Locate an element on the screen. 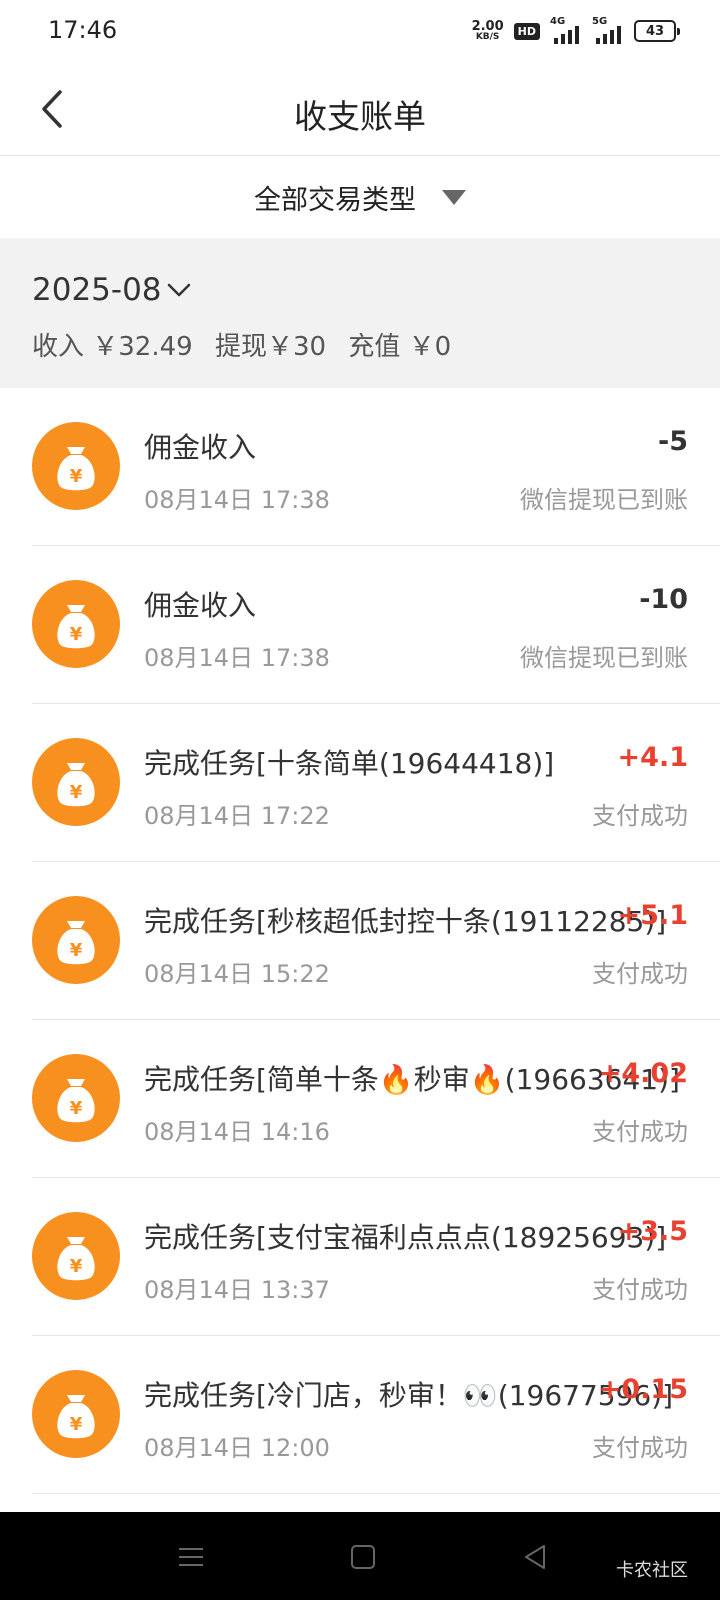  chevron-down-icon is located at coordinates (178, 290).